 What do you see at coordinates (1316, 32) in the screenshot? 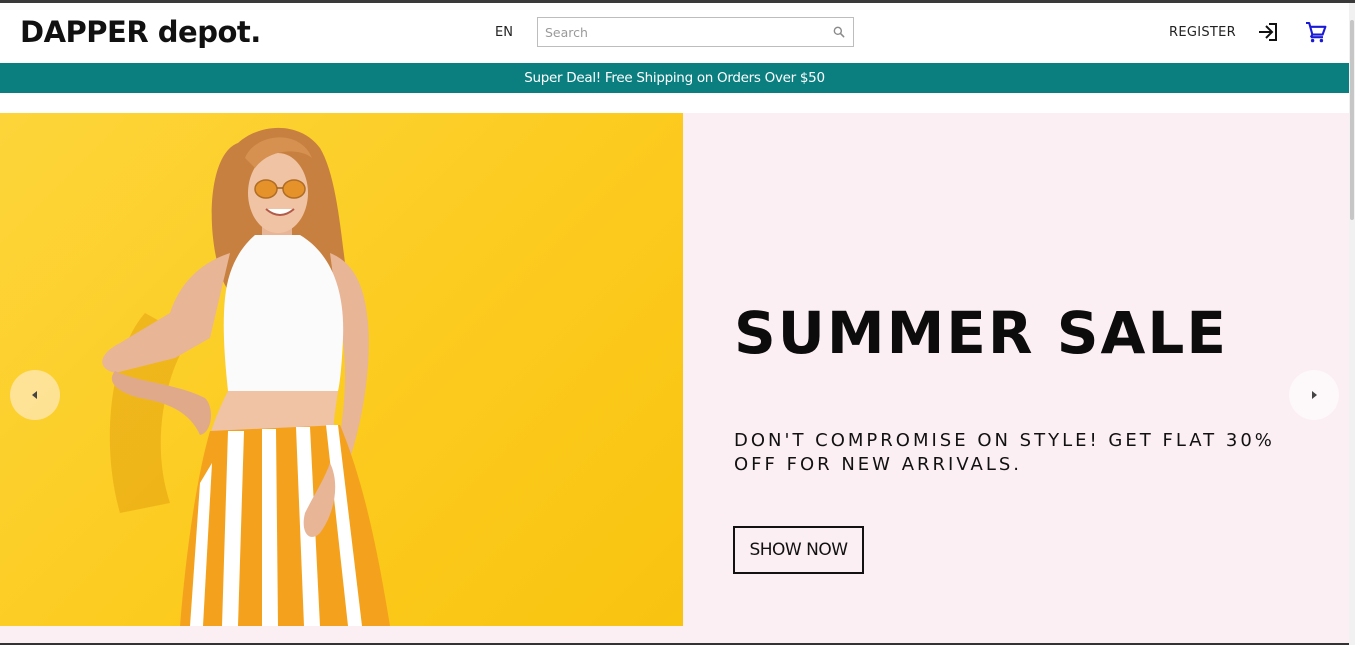
I see `cart-icon` at bounding box center [1316, 32].